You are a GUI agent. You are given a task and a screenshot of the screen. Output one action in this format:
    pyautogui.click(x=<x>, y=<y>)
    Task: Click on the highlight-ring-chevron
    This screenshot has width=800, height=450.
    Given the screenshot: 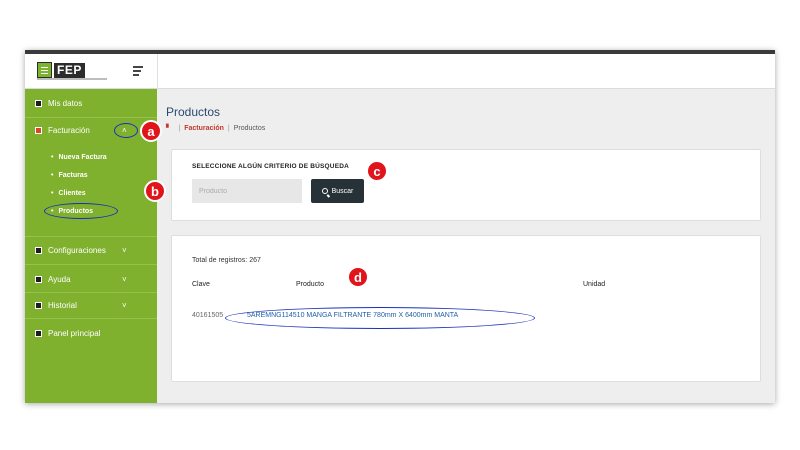 What is the action you would take?
    pyautogui.click(x=126, y=130)
    